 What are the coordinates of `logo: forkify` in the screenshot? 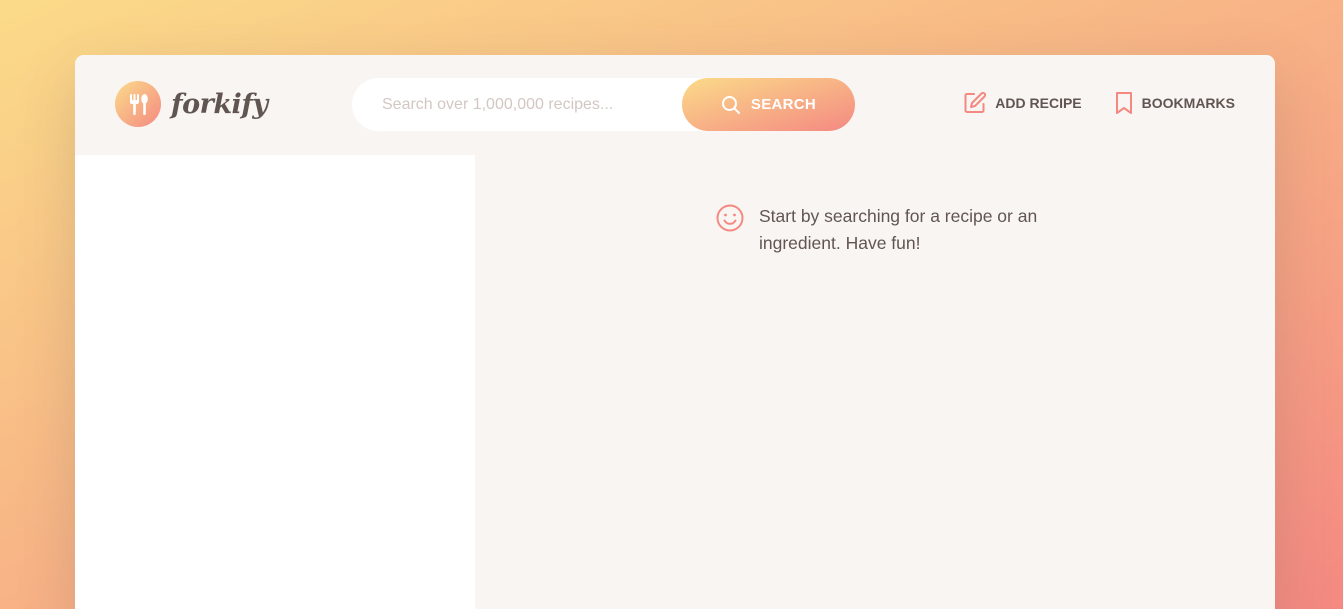 It's located at (191, 104).